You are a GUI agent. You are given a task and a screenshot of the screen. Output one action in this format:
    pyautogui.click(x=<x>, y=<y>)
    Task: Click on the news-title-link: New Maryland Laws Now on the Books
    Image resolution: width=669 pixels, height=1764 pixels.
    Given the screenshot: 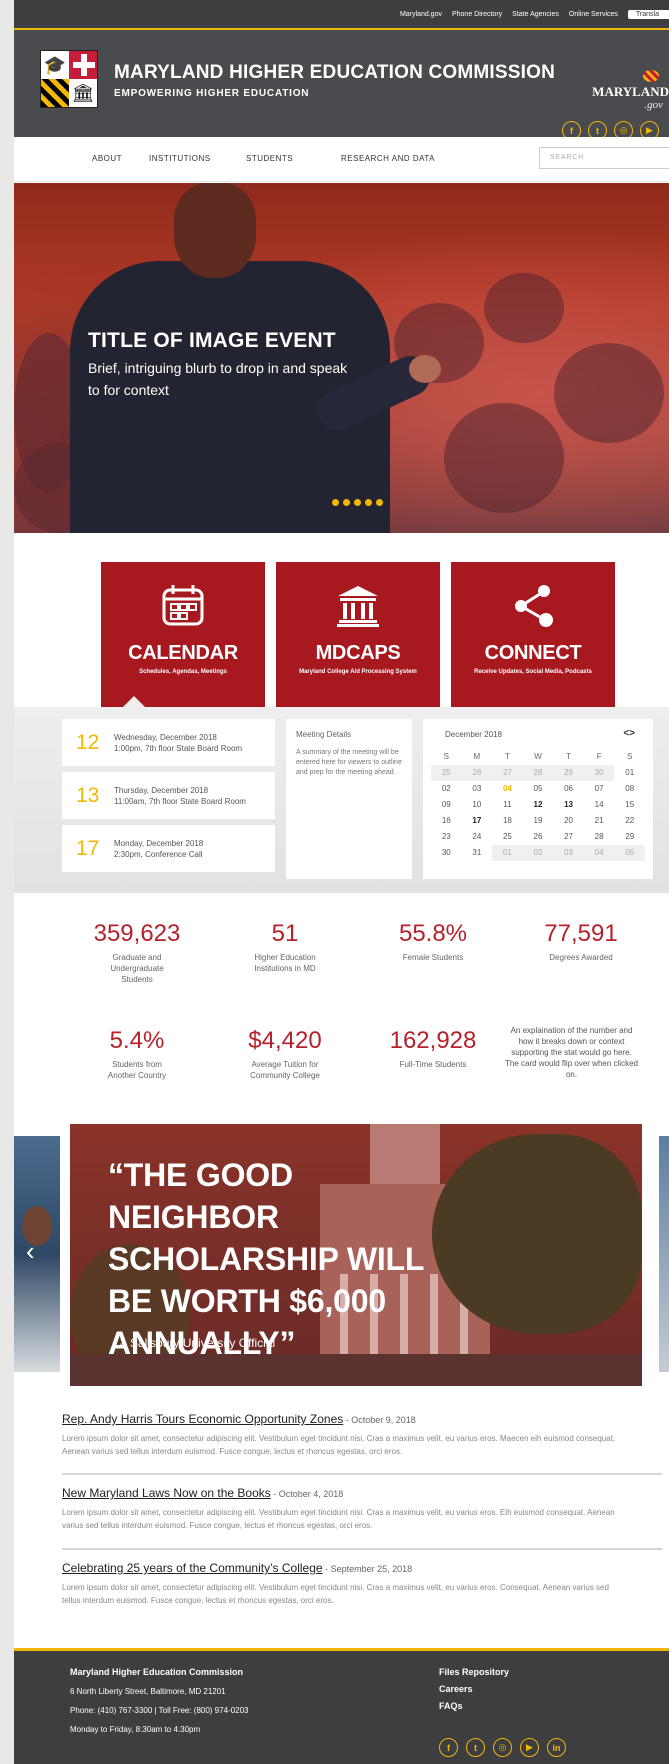 What is the action you would take?
    pyautogui.click(x=166, y=1493)
    